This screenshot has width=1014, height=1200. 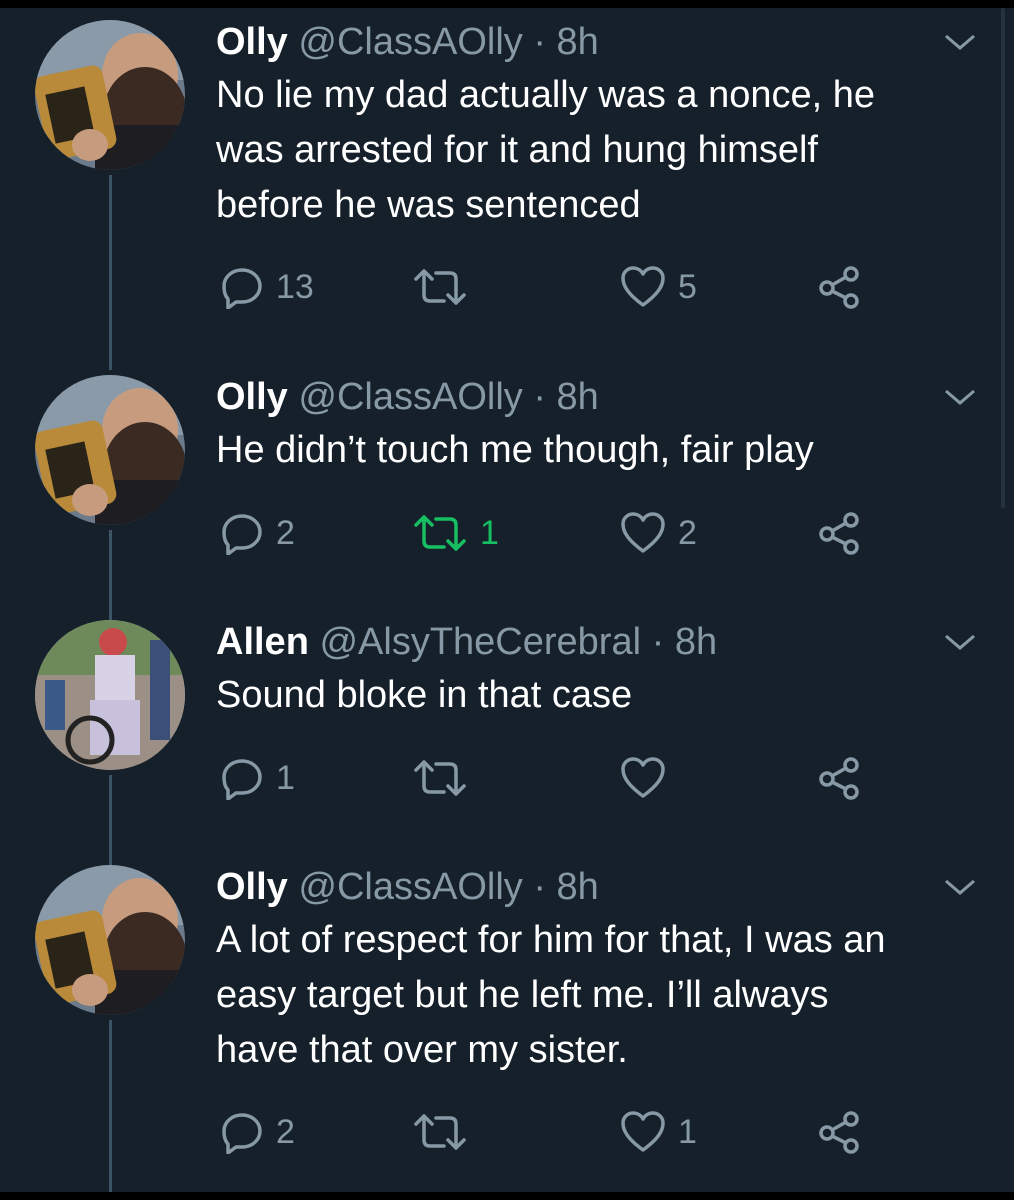 I want to click on reply-count: 1, so click(x=285, y=777).